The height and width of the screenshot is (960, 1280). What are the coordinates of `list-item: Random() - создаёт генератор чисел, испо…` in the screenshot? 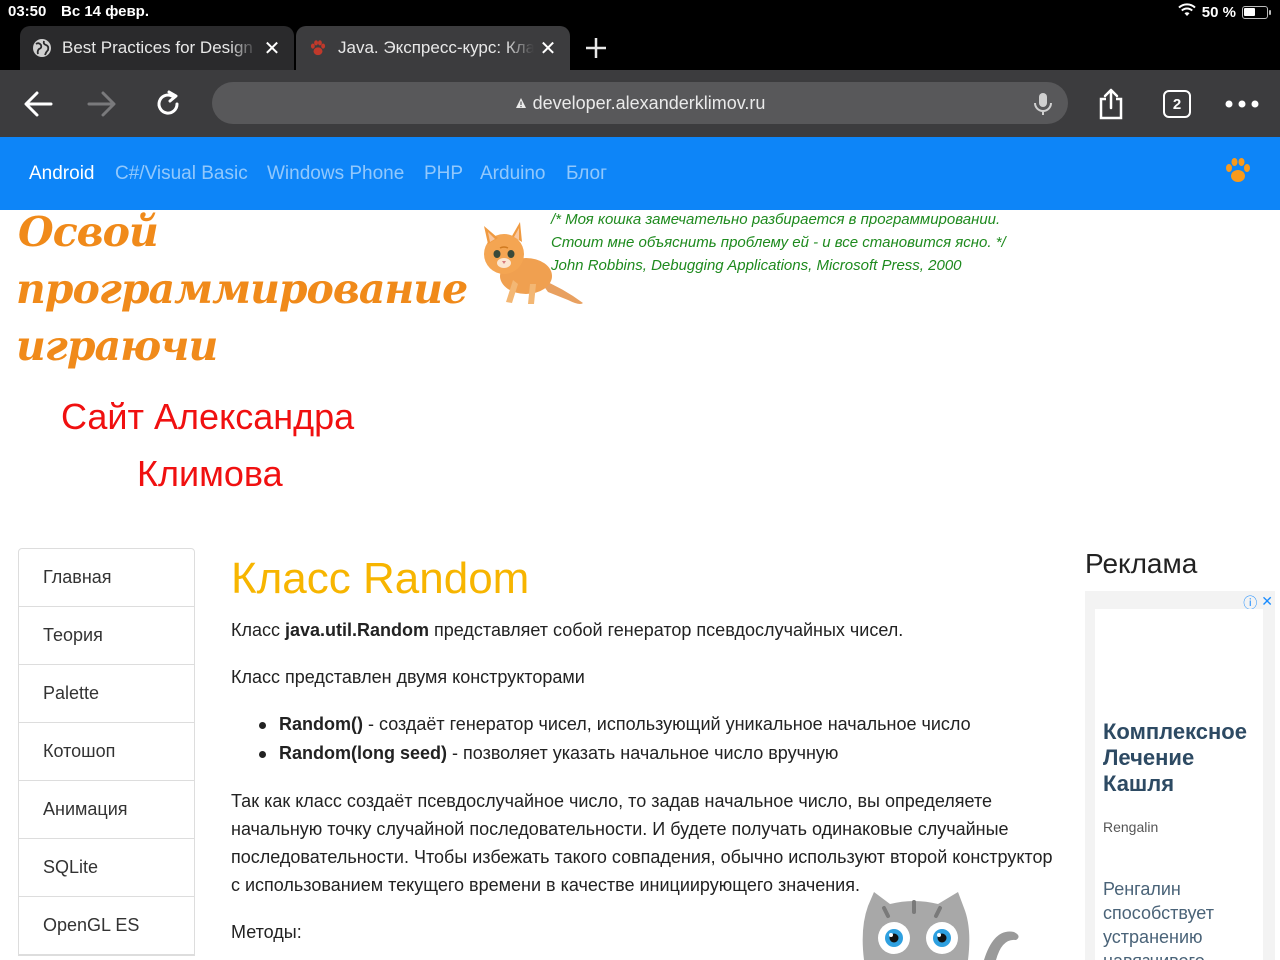 It's located at (659, 724).